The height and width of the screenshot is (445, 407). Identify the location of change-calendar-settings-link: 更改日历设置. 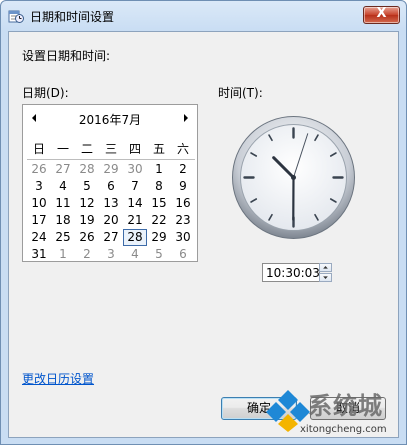
(58, 378).